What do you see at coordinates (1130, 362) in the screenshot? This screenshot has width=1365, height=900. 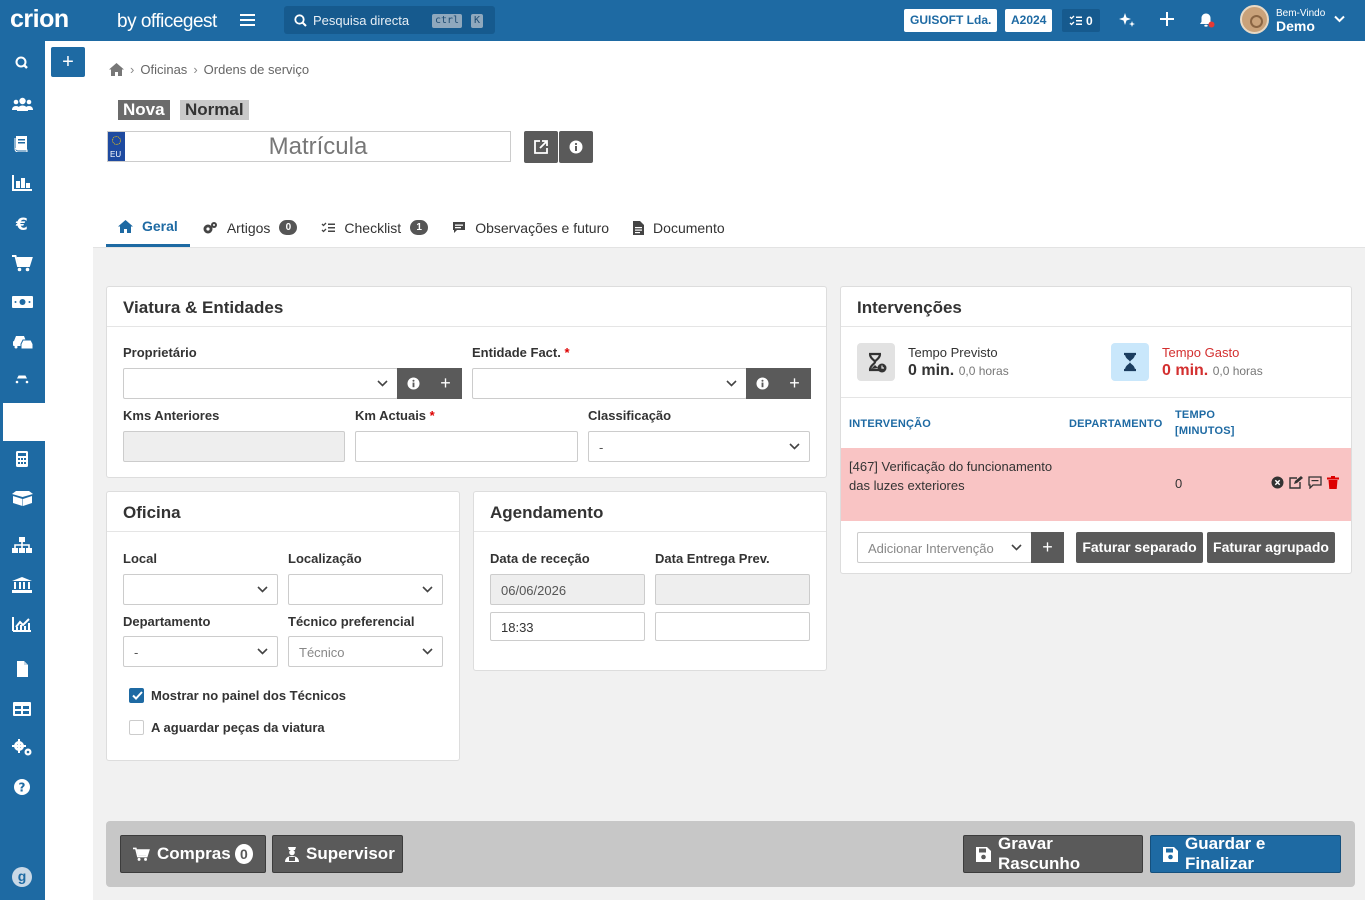 I see `hourglass-icon` at bounding box center [1130, 362].